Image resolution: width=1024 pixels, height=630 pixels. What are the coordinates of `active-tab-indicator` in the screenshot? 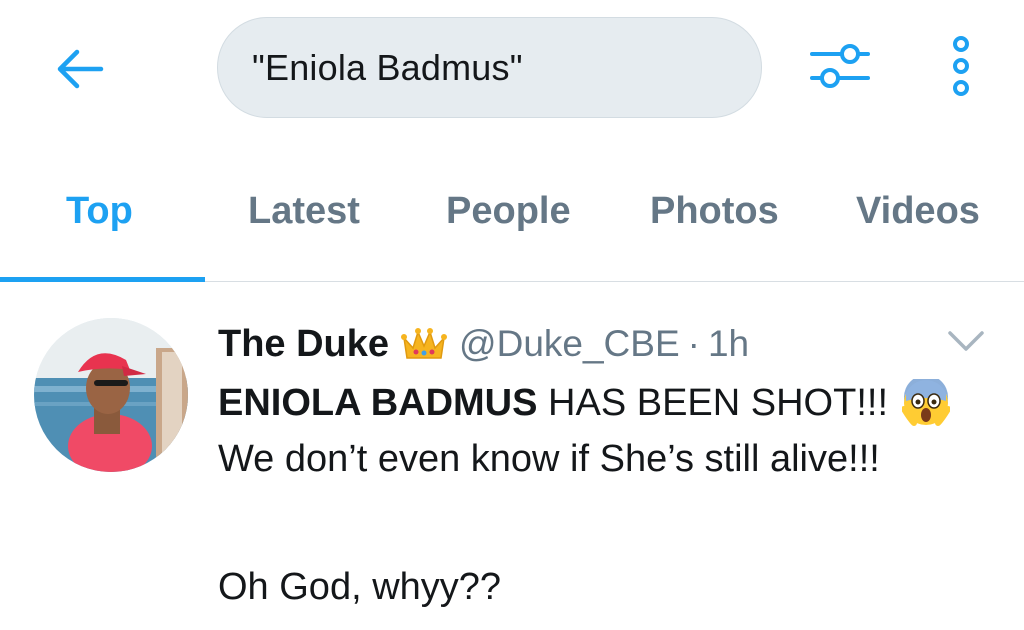 It's located at (102, 279).